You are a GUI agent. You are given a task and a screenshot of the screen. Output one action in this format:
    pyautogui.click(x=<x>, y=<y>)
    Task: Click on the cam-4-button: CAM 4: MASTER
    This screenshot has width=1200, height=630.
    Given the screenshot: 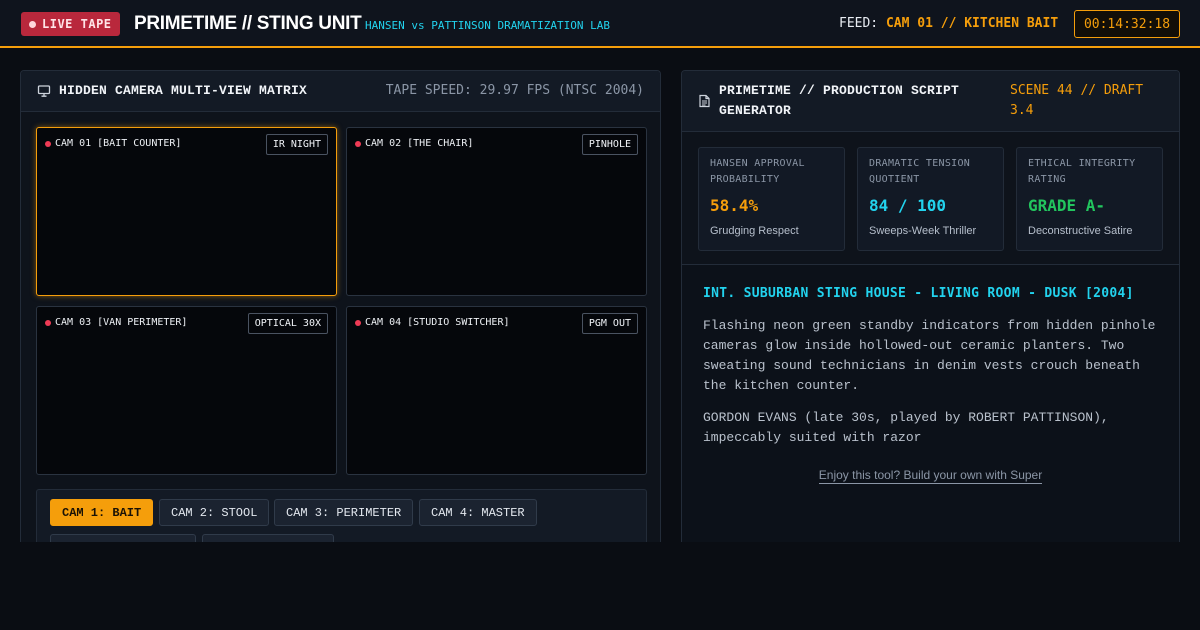 What is the action you would take?
    pyautogui.click(x=478, y=512)
    